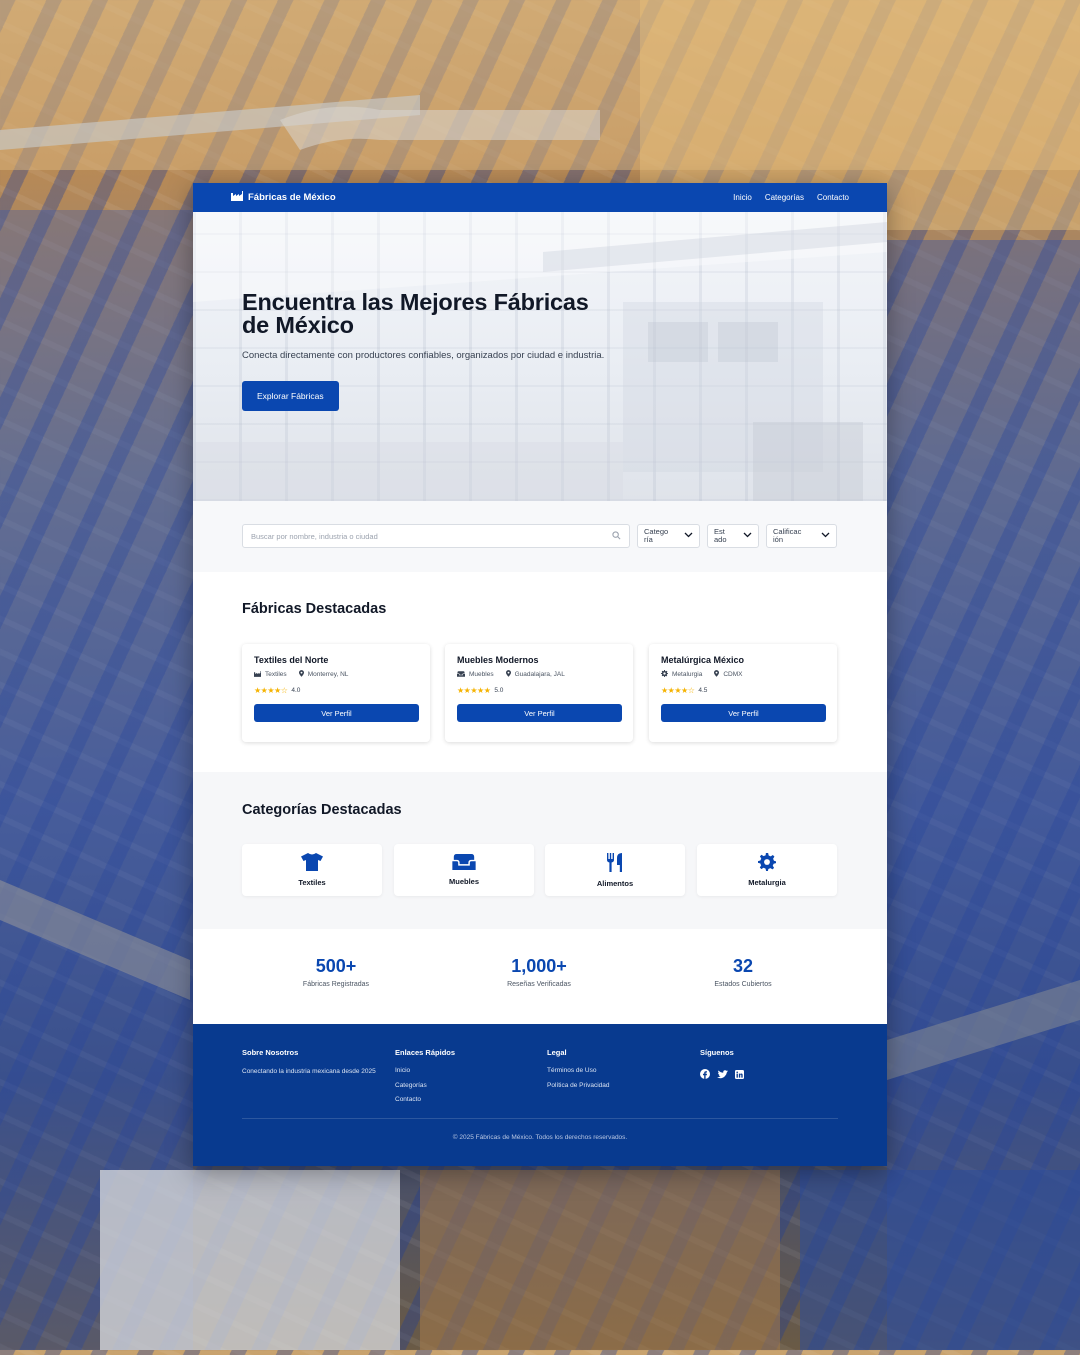 The height and width of the screenshot is (1355, 1080). I want to click on footer-divider, so click(540, 1118).